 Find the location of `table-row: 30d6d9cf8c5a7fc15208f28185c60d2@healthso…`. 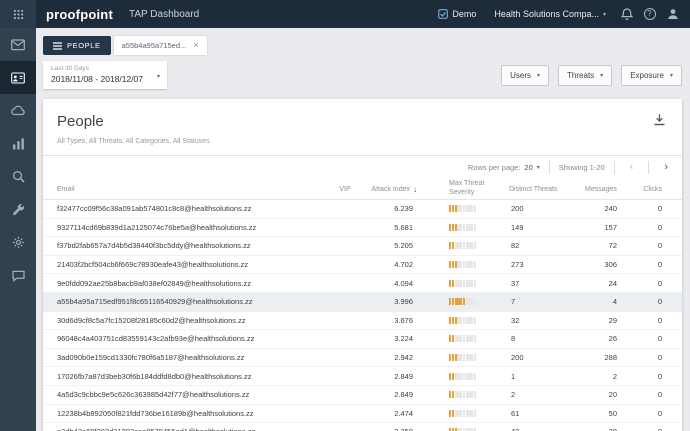

table-row: 30d6d9cf8c5a7fc15208f28185c60d2@healthso… is located at coordinates (362, 321).